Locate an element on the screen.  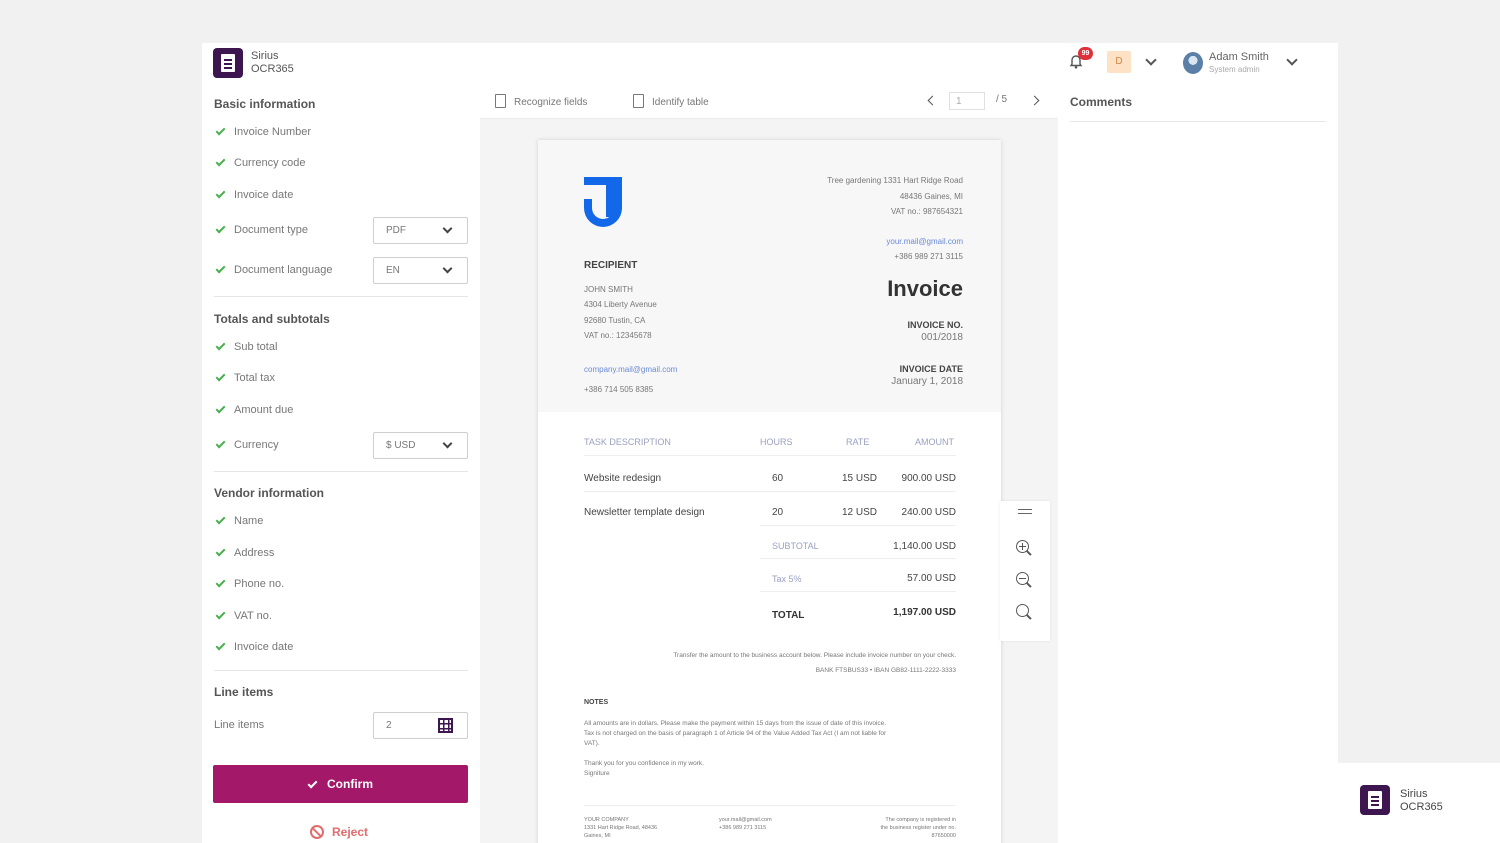
tax-label: Tax 5% is located at coordinates (787, 579).